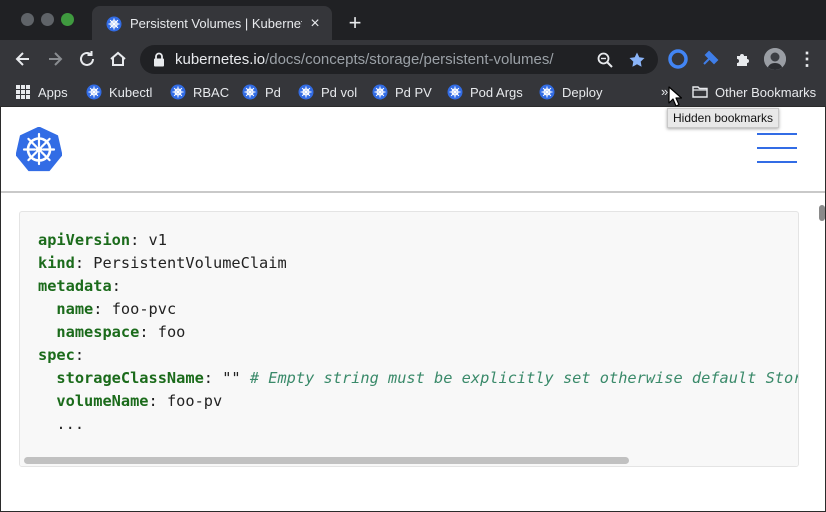  Describe the element at coordinates (84, 240) in the screenshot. I see `yaml-key: apiVersion` at that location.